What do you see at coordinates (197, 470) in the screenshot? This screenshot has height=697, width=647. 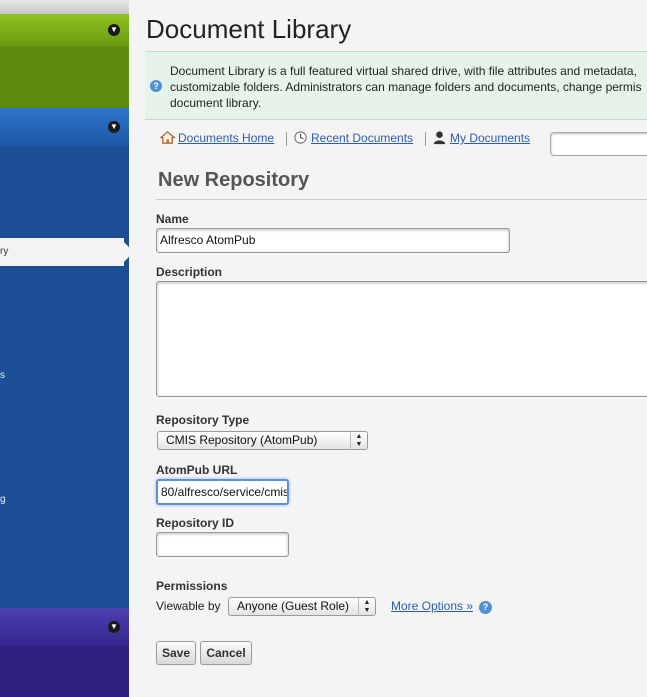 I see `atompub-url-label: AtomPub URL` at bounding box center [197, 470].